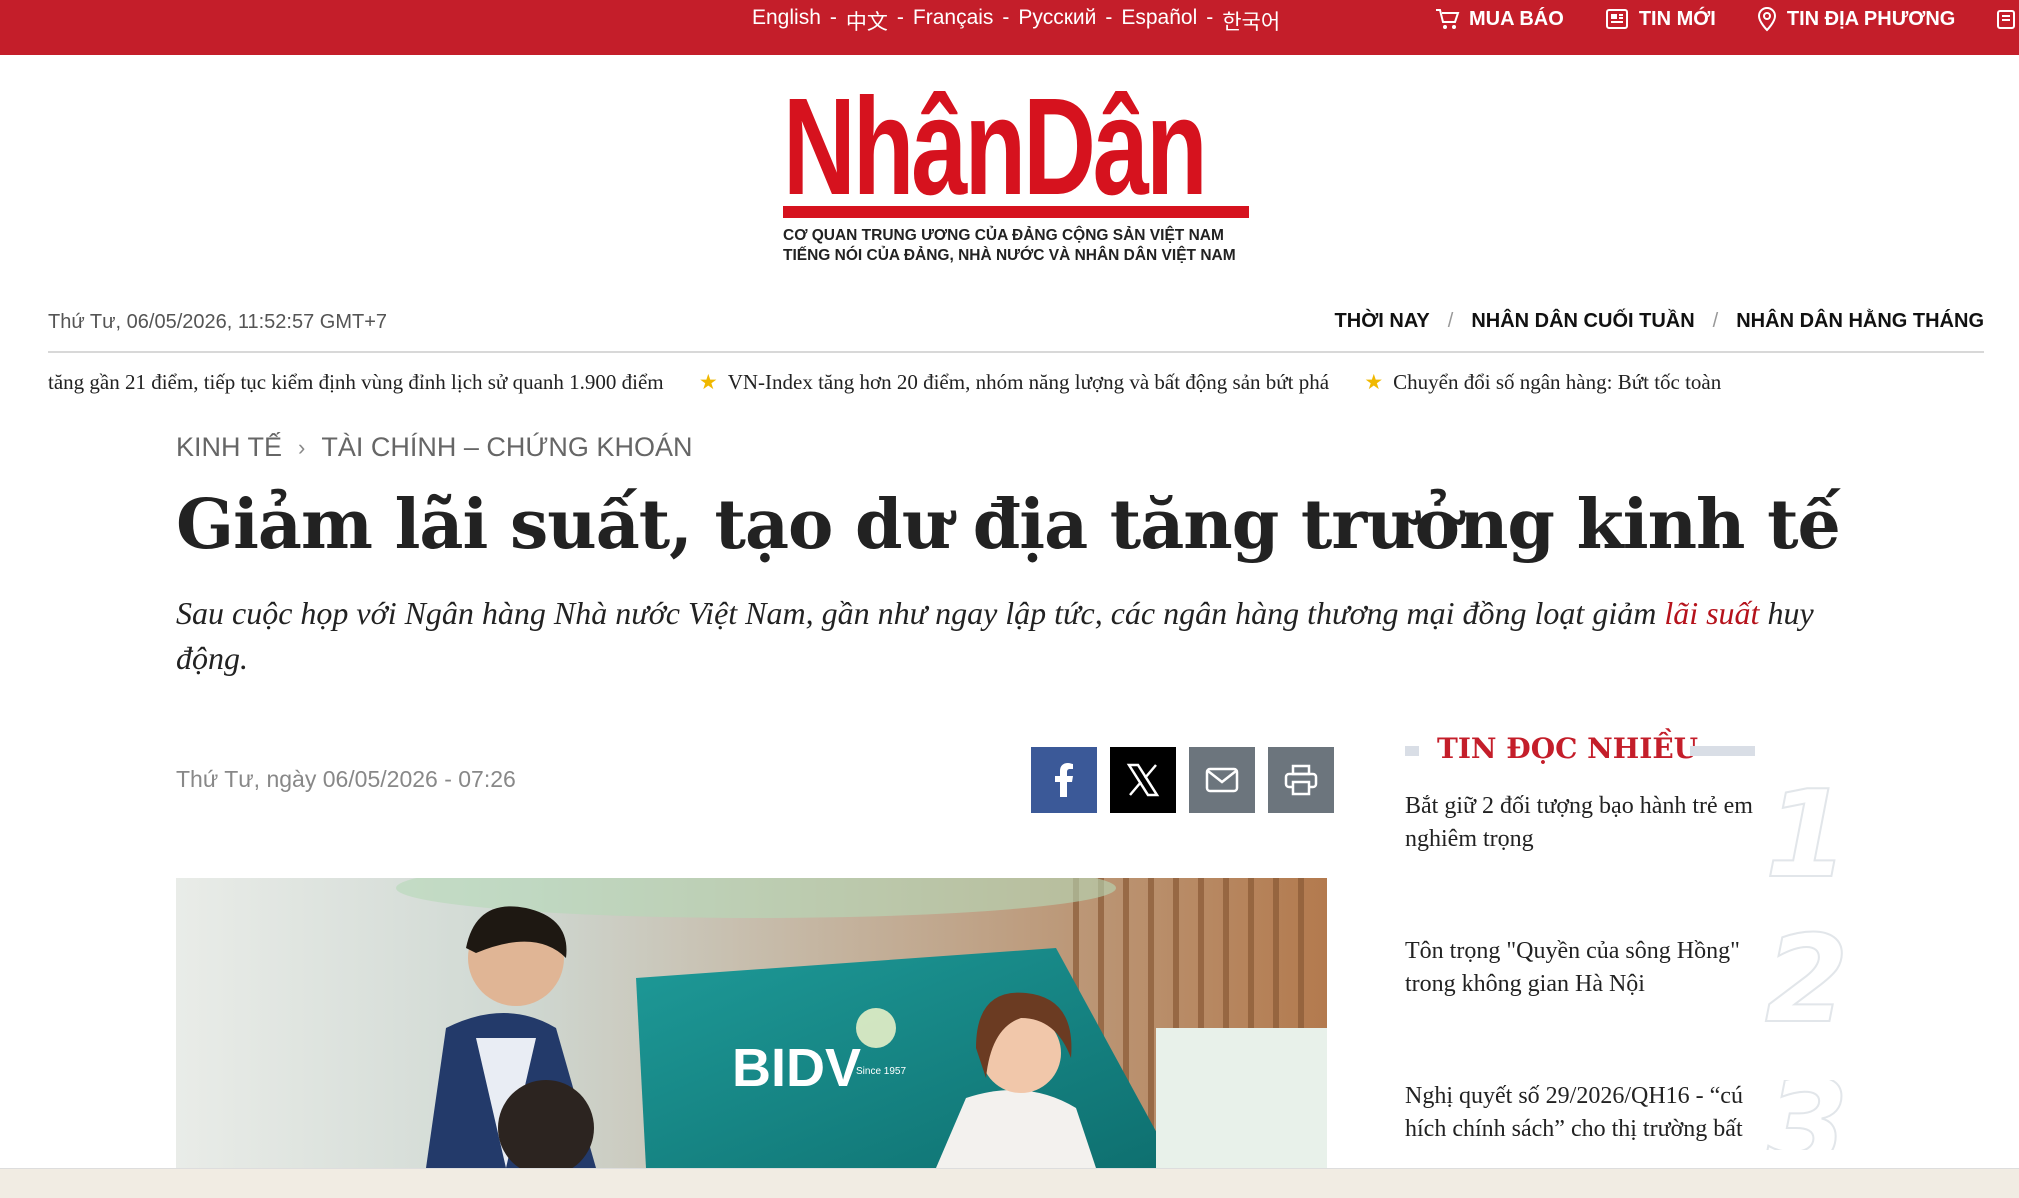 This screenshot has height=1198, width=2019. Describe the element at coordinates (1766, 19) in the screenshot. I see `location-pin-icon` at that location.